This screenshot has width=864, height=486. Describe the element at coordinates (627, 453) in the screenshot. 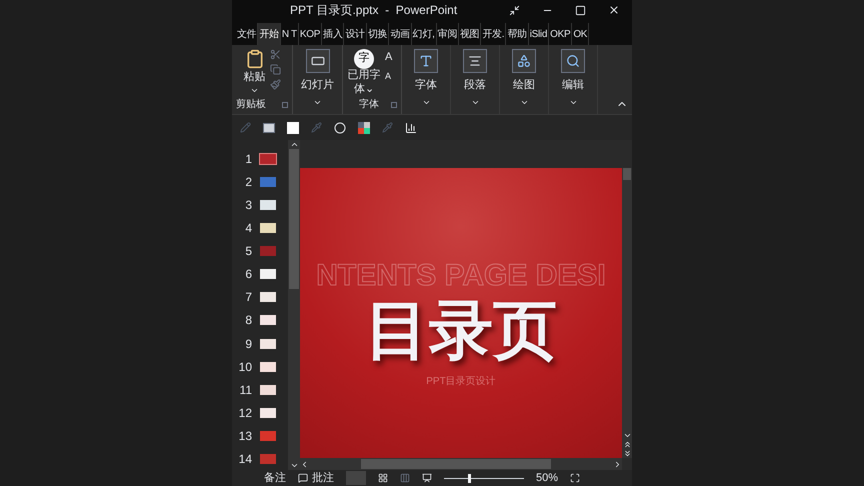

I see `next-slide-icon` at that location.